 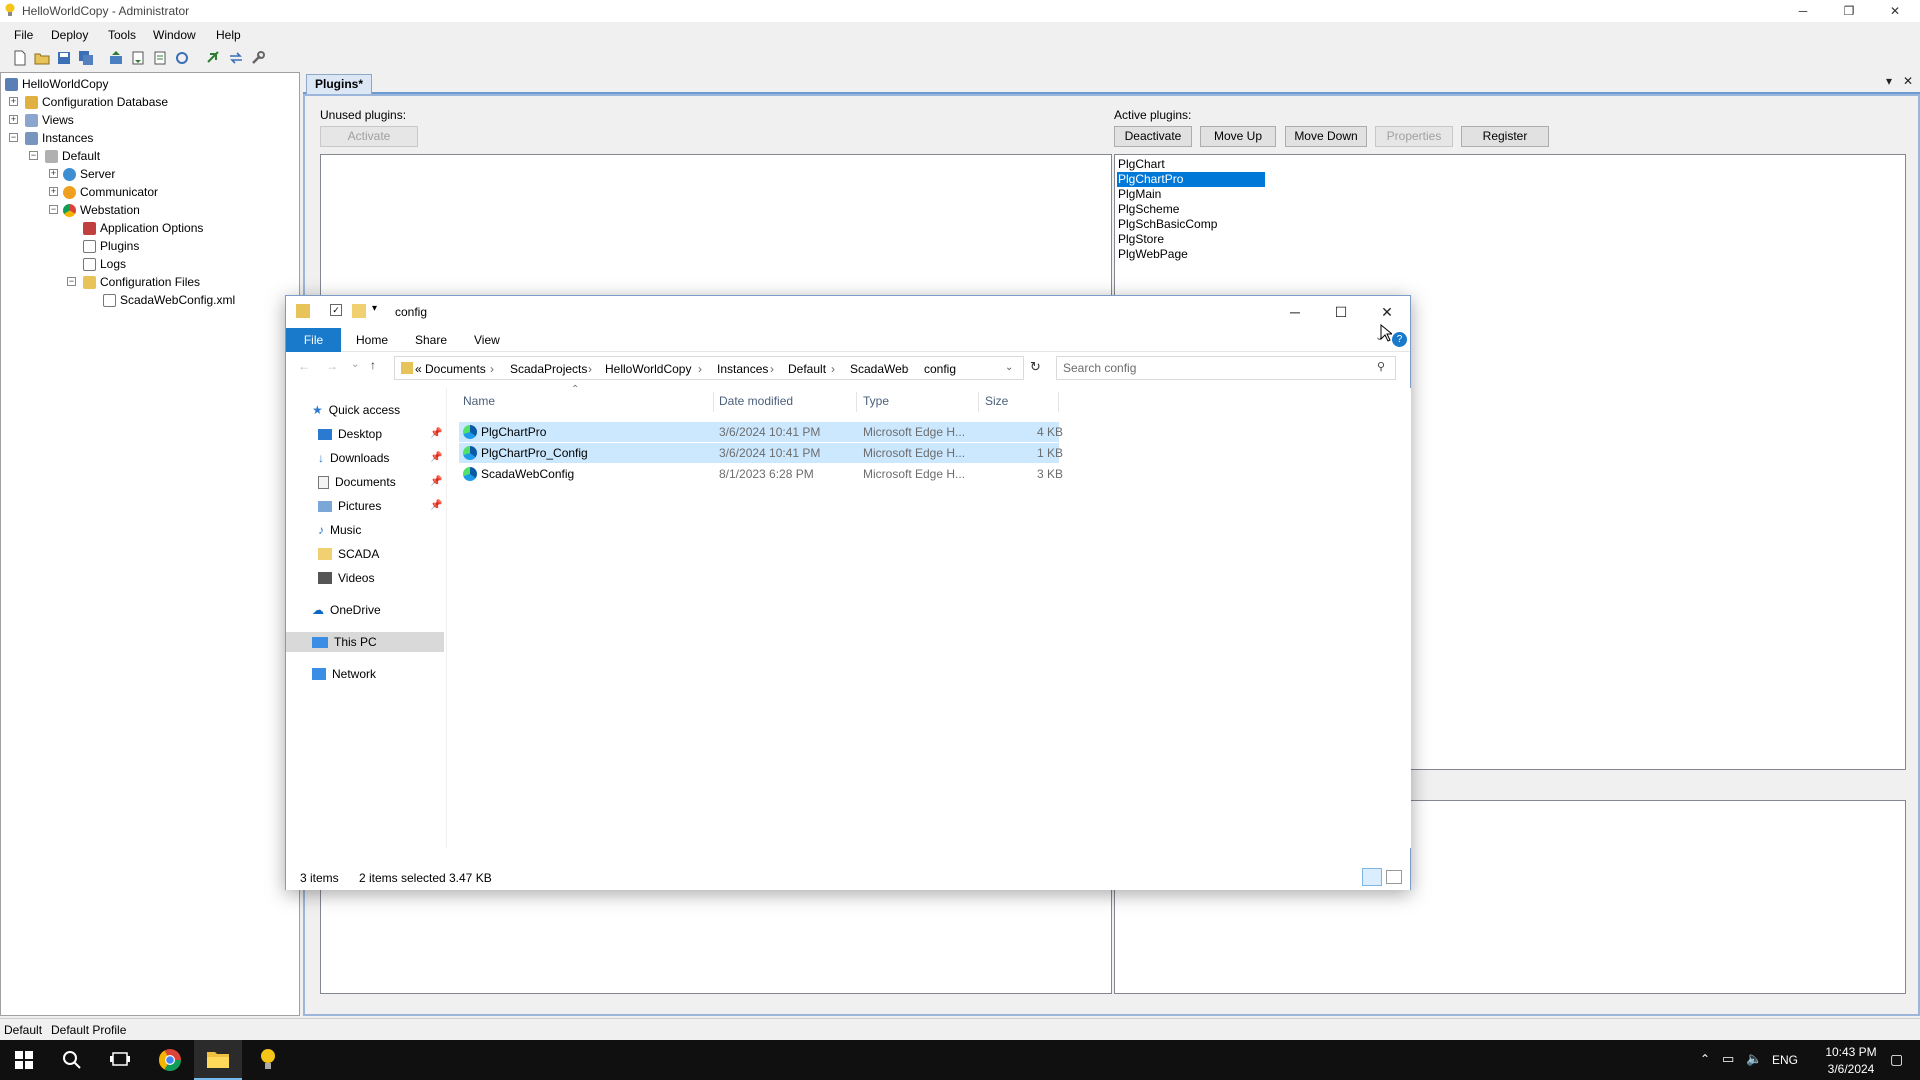 I want to click on refresh-icon, so click(x=182, y=58).